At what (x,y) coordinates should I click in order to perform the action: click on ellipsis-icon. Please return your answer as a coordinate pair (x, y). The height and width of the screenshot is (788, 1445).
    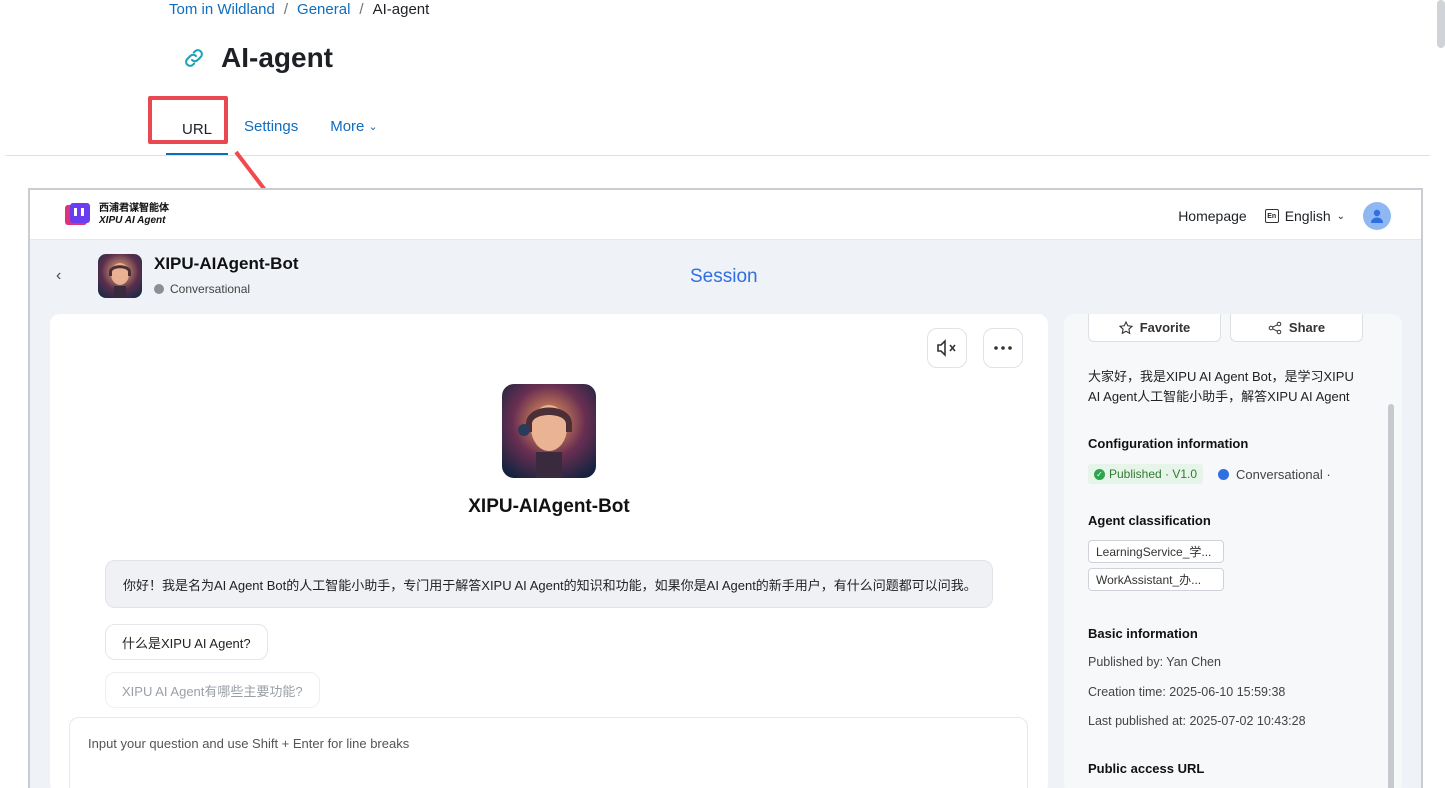
    Looking at the image, I should click on (1003, 348).